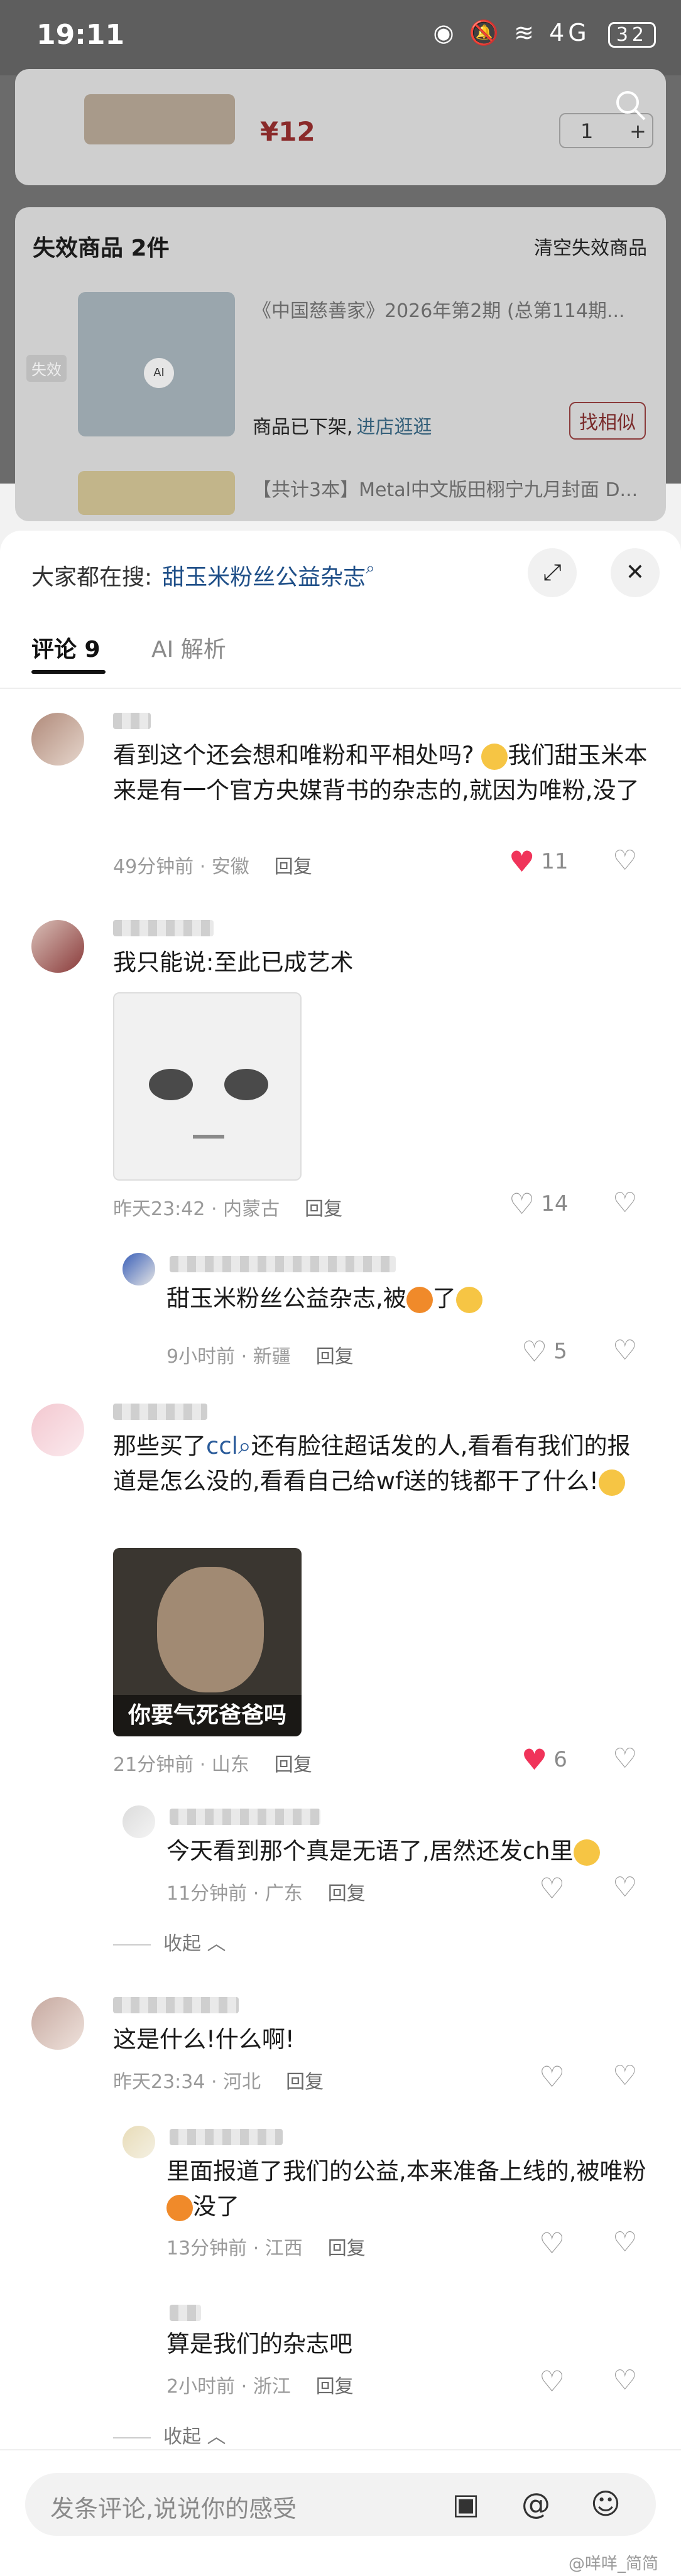 This screenshot has width=681, height=2576. What do you see at coordinates (552, 572) in the screenshot?
I see `expand-icon: ⤢` at bounding box center [552, 572].